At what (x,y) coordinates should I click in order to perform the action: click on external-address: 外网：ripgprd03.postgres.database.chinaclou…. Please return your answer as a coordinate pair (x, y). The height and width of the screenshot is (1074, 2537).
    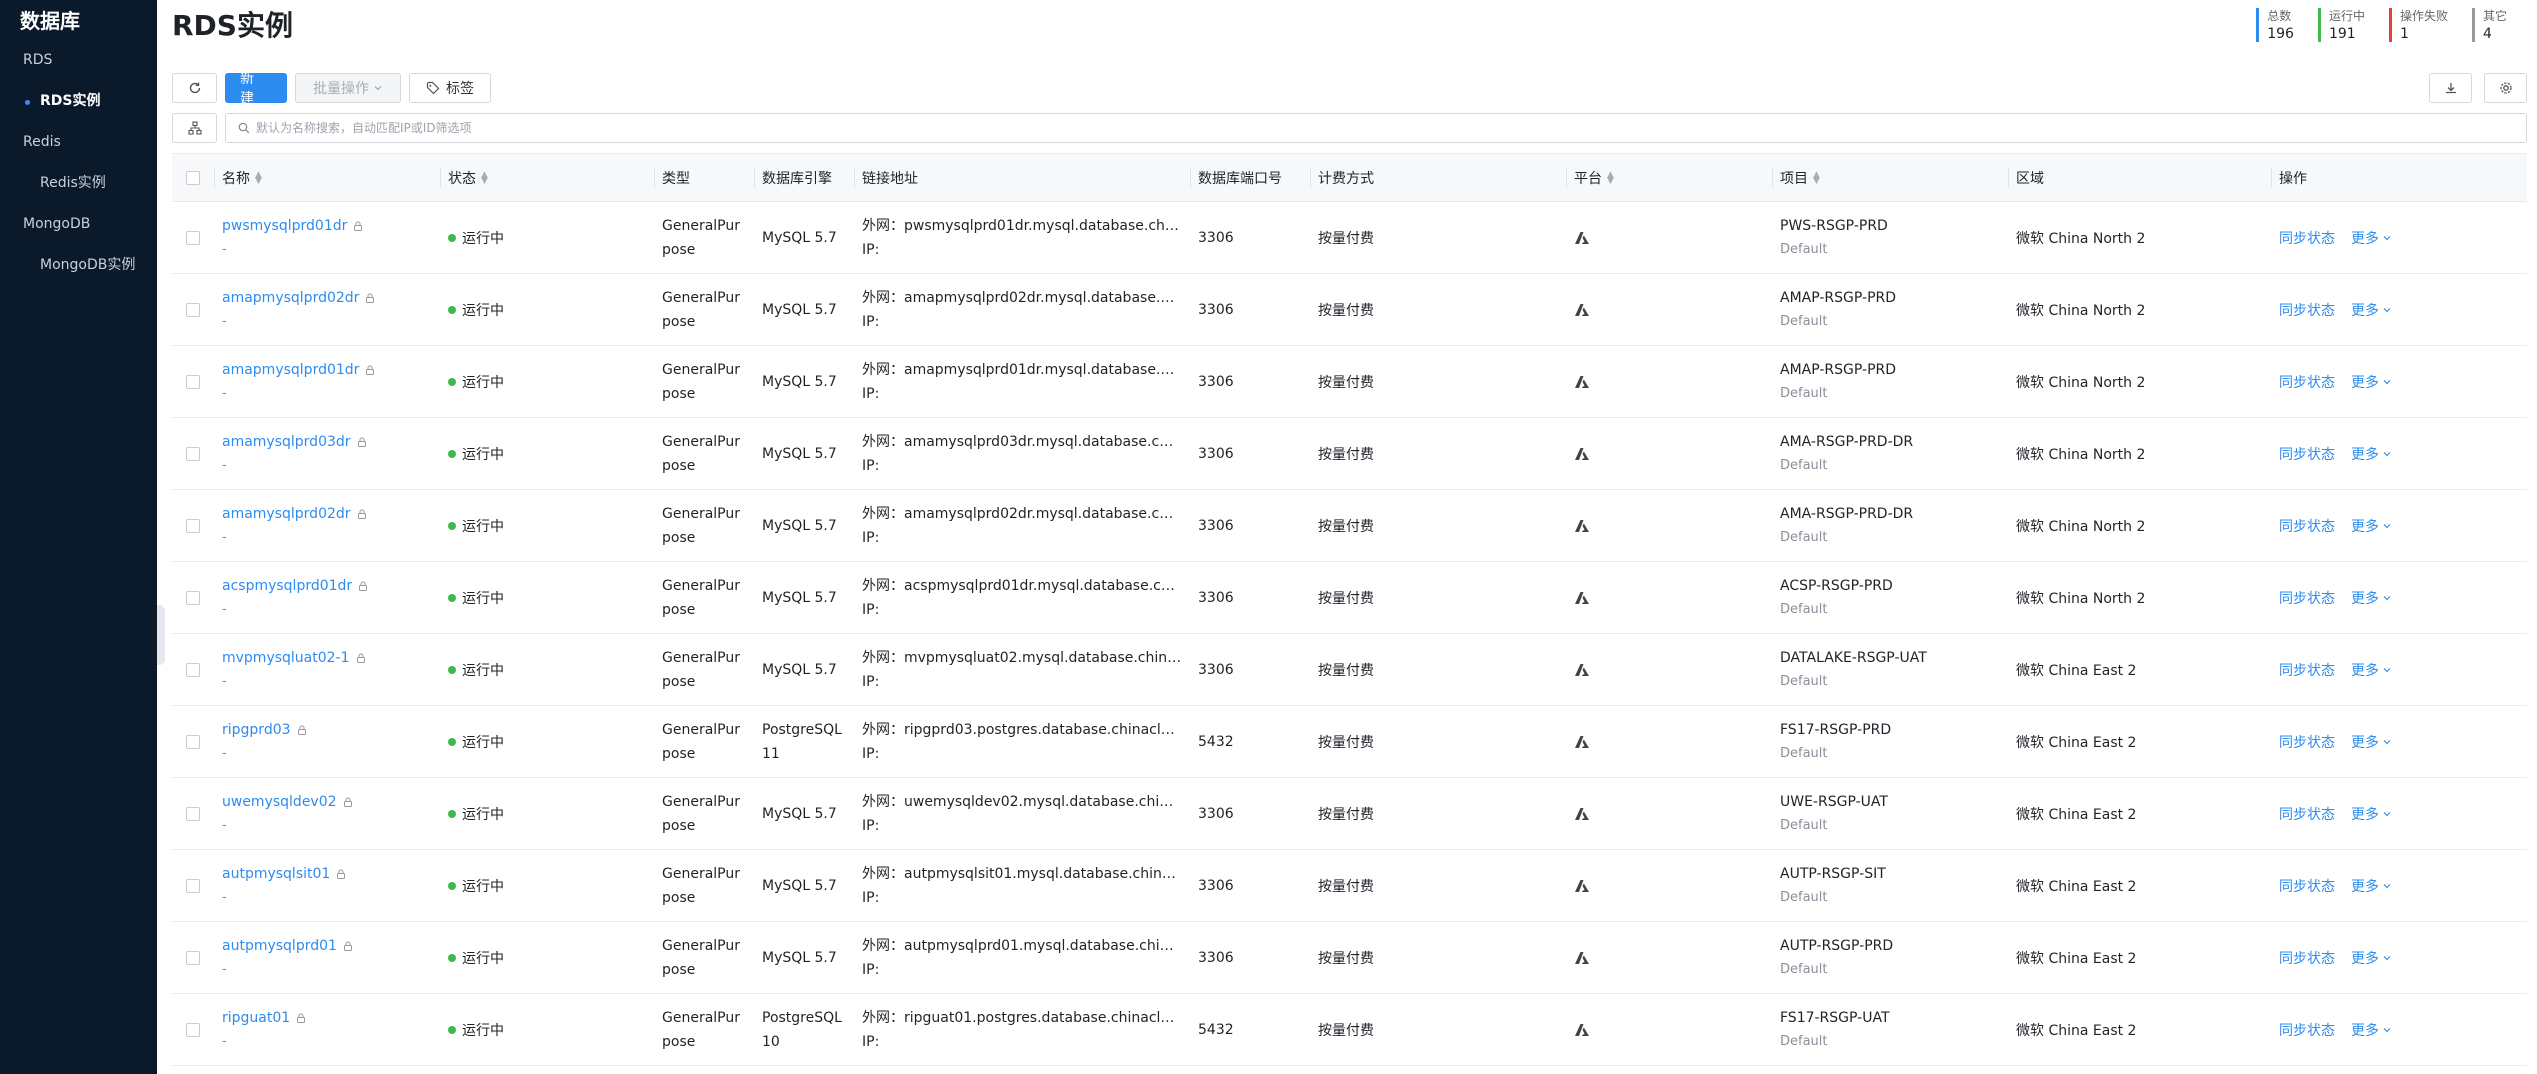
    Looking at the image, I should click on (1022, 730).